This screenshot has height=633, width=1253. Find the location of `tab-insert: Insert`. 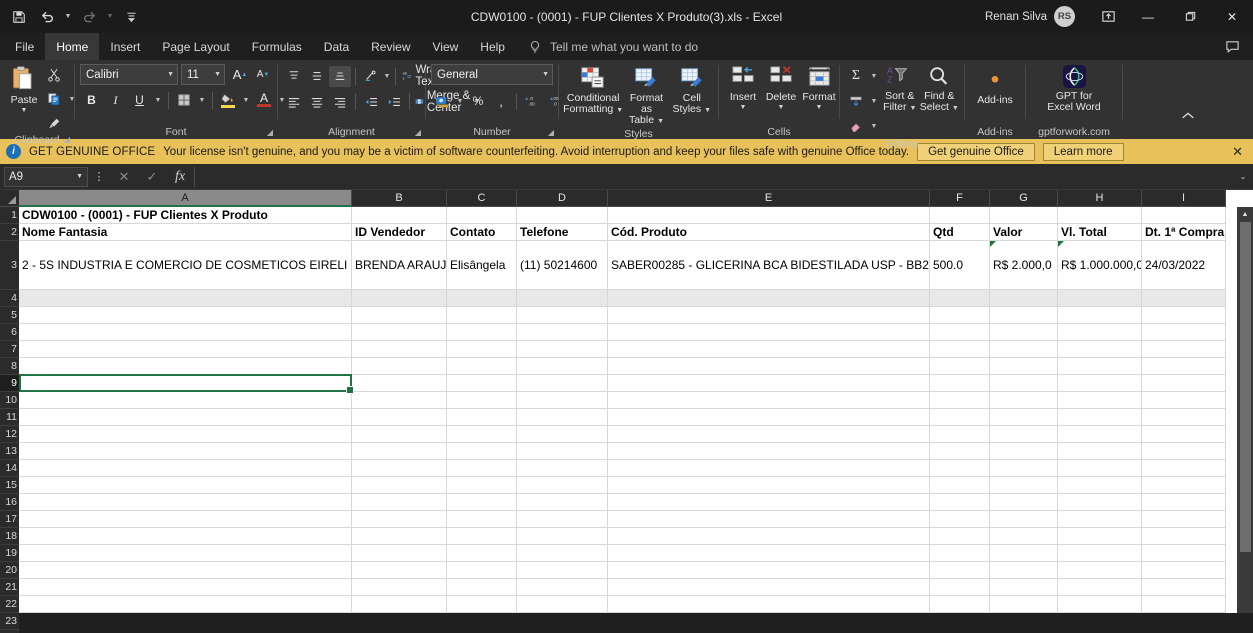

tab-insert: Insert is located at coordinates (125, 46).